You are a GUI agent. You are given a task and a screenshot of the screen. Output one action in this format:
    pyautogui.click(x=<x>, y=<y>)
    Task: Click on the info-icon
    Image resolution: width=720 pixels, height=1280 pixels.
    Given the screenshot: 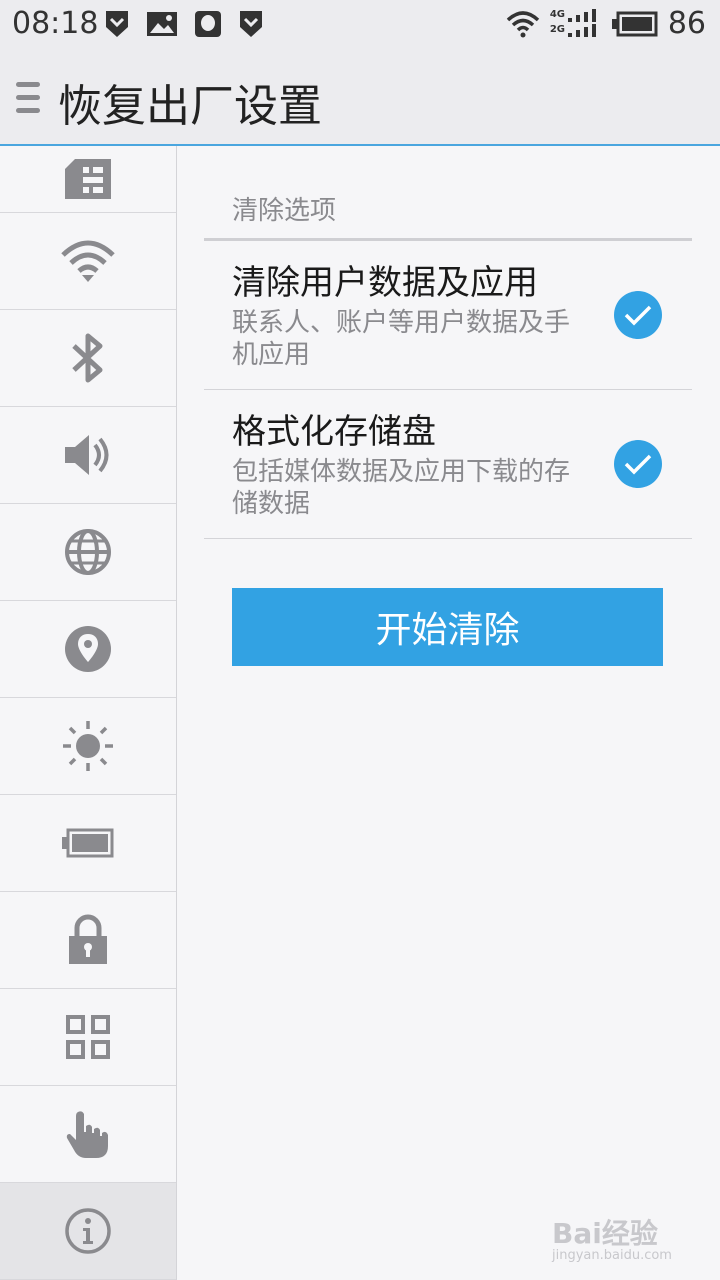 What is the action you would take?
    pyautogui.click(x=88, y=1231)
    